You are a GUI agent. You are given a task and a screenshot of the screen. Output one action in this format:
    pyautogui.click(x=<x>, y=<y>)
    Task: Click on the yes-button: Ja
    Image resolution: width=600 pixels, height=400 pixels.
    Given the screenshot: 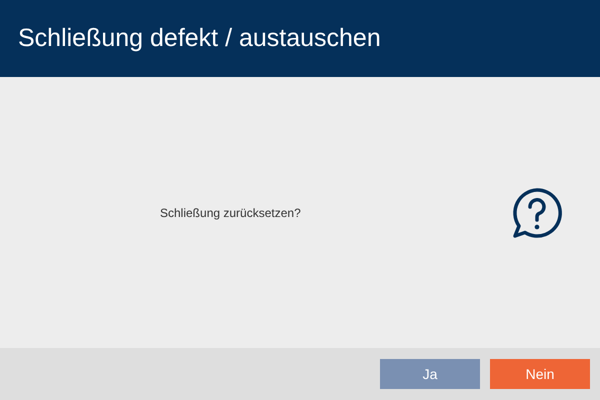 What is the action you would take?
    pyautogui.click(x=430, y=374)
    